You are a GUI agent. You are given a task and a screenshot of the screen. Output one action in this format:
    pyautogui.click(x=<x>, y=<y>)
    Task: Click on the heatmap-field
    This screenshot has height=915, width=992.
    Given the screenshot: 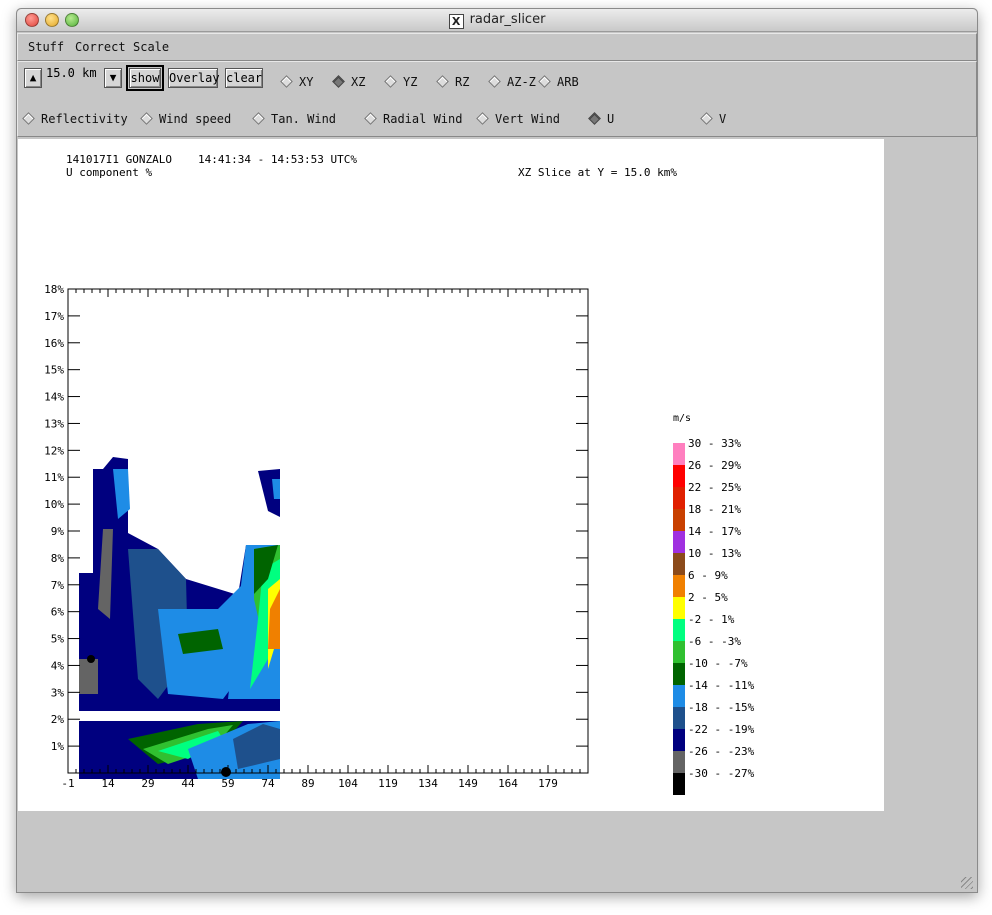 What is the action you would take?
    pyautogui.click(x=179, y=618)
    